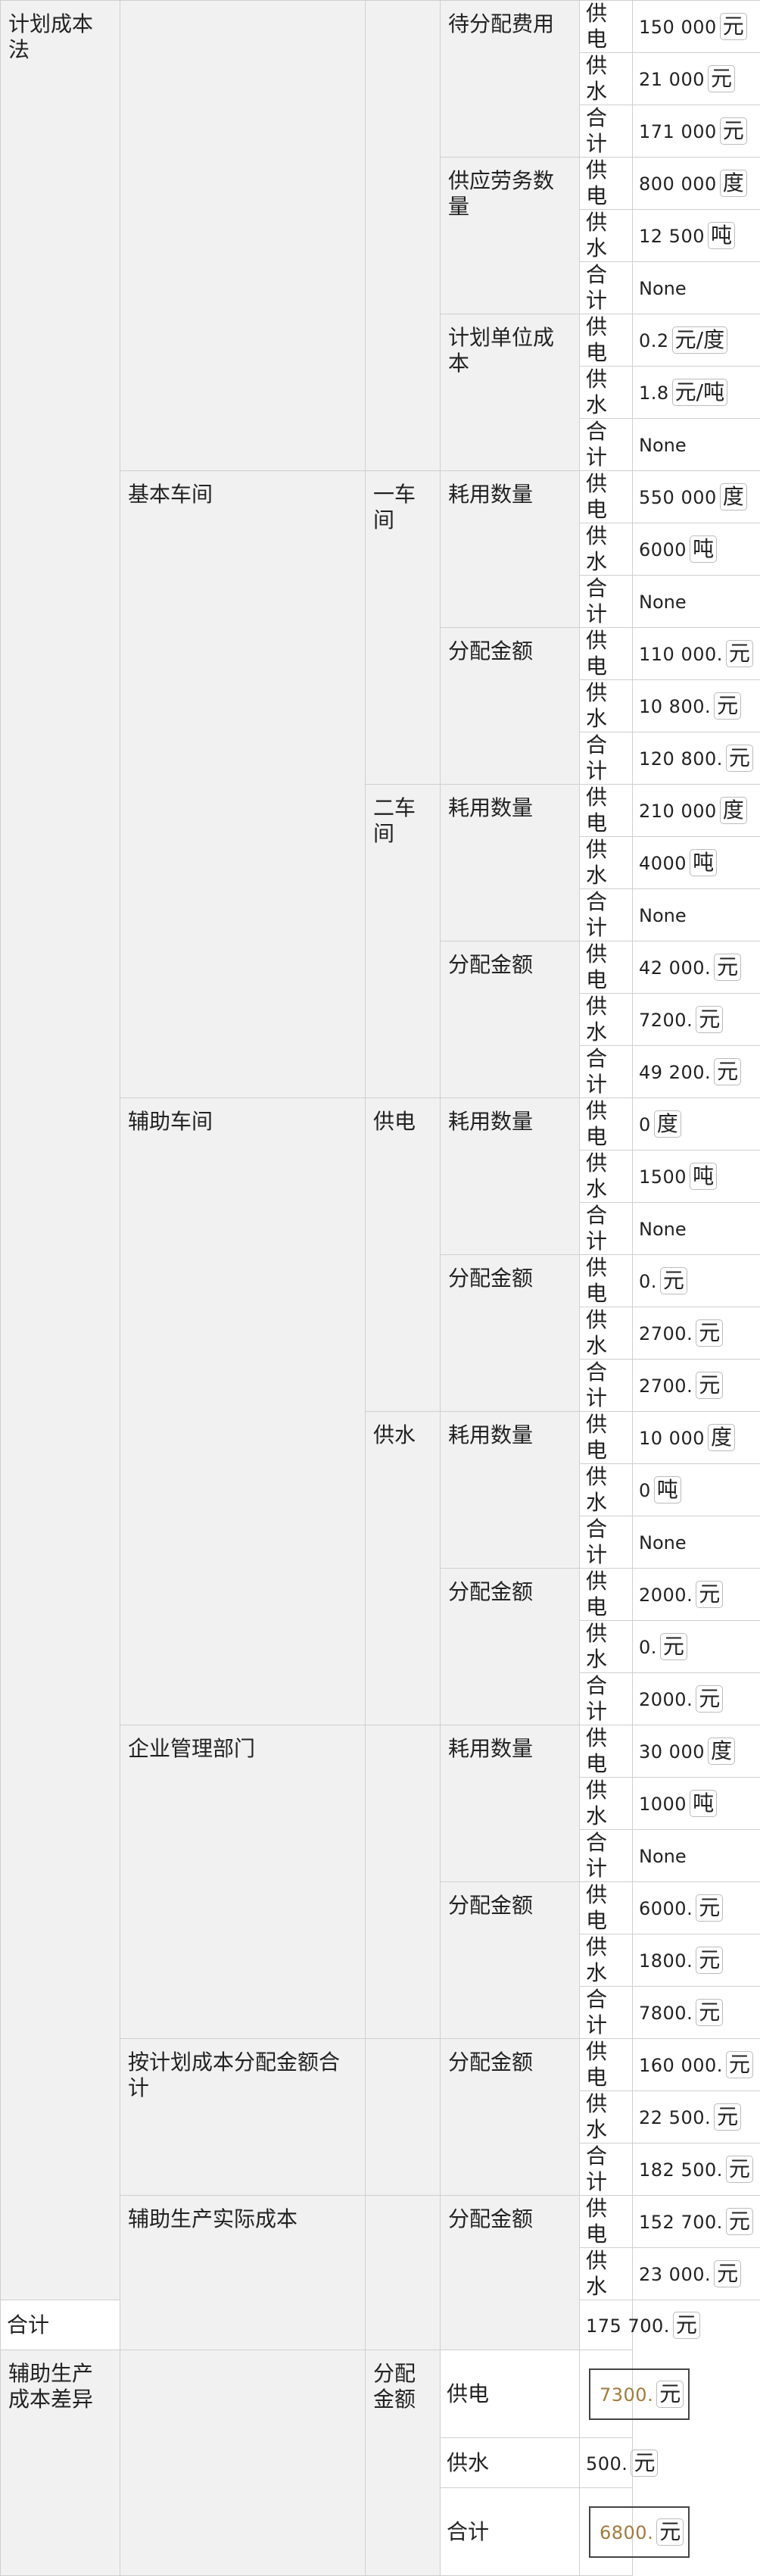 This screenshot has height=2576, width=760. What do you see at coordinates (672, 1752) in the screenshot?
I see `value: 30 000` at bounding box center [672, 1752].